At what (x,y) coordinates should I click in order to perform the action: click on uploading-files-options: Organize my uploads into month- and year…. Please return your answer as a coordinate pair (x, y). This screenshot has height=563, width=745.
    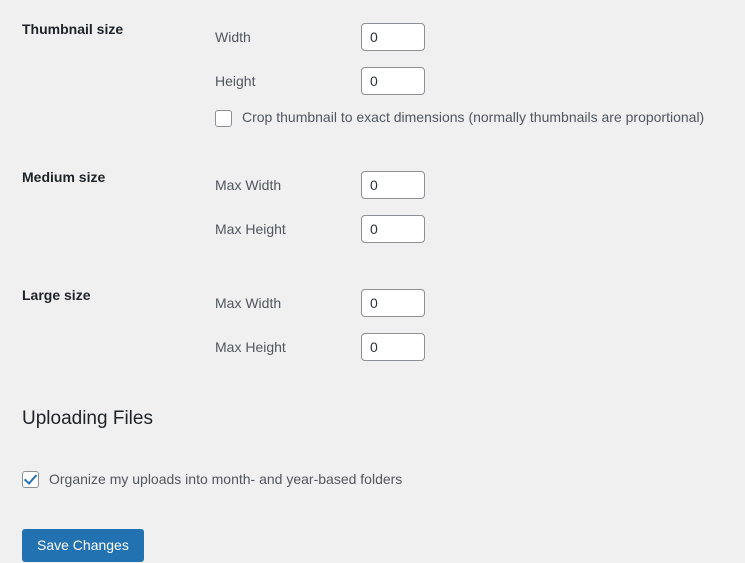
    Looking at the image, I should click on (372, 480).